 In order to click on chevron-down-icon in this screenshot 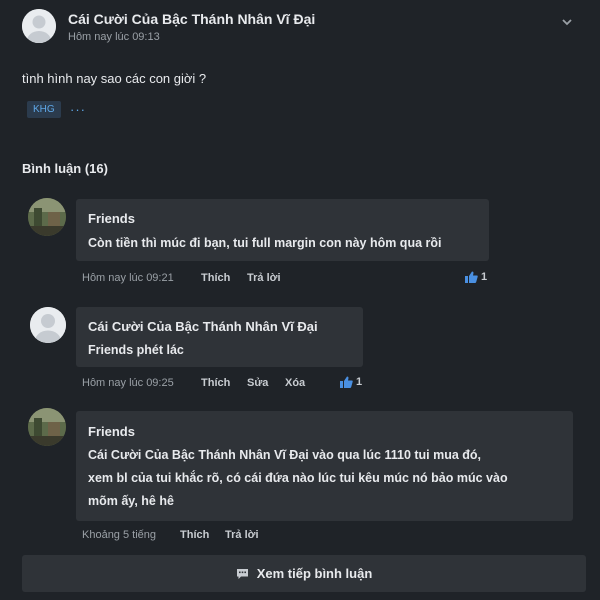, I will do `click(567, 22)`.